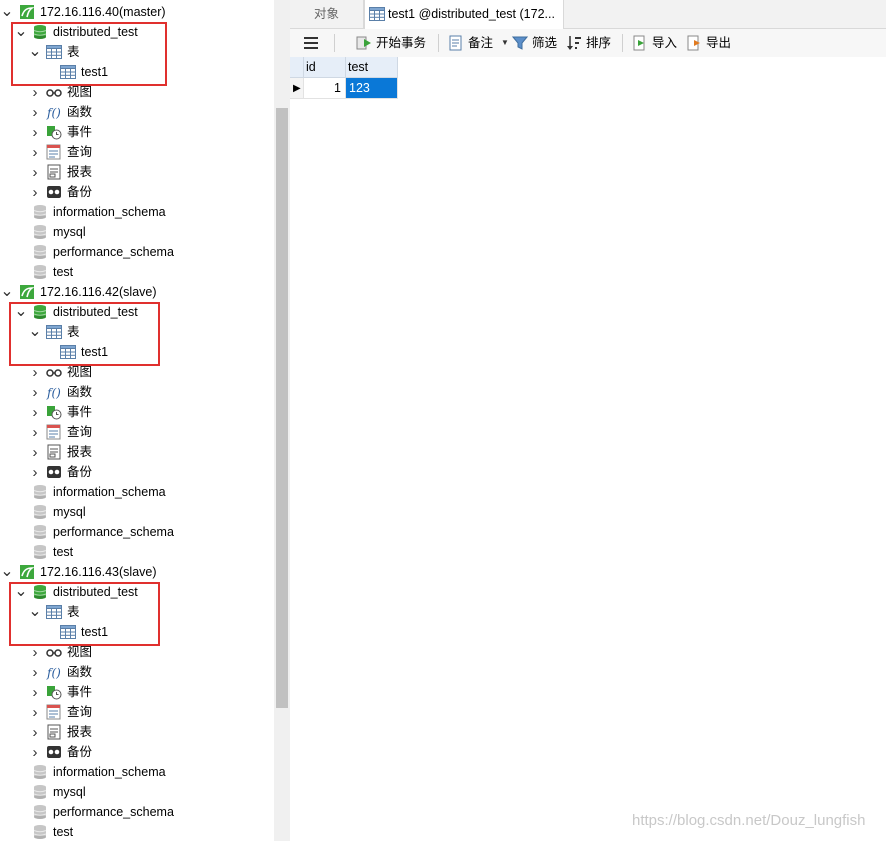  What do you see at coordinates (377, 14) in the screenshot?
I see `table-icon` at bounding box center [377, 14].